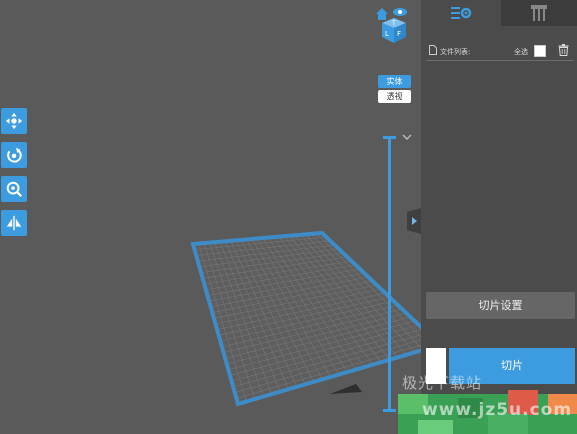 The image size is (577, 434). Describe the element at coordinates (400, 12) in the screenshot. I see `eye-icon` at that location.